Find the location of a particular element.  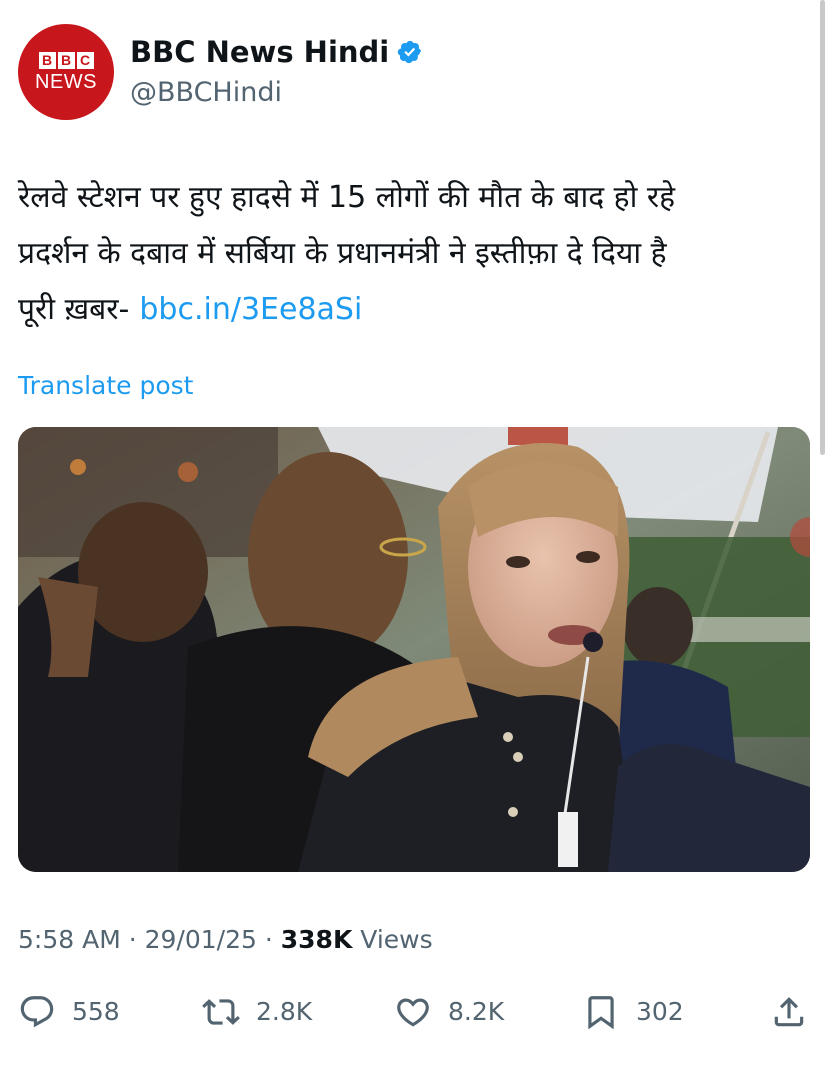

reply-icon is located at coordinates (37, 1012).